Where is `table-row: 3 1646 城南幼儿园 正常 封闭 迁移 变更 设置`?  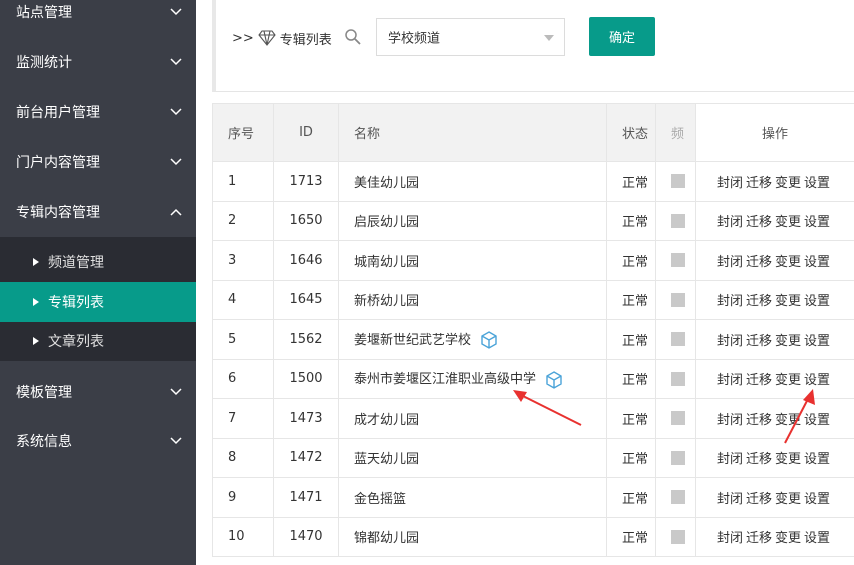 table-row: 3 1646 城南幼儿园 正常 封闭 迁移 变更 设置 is located at coordinates (533, 260).